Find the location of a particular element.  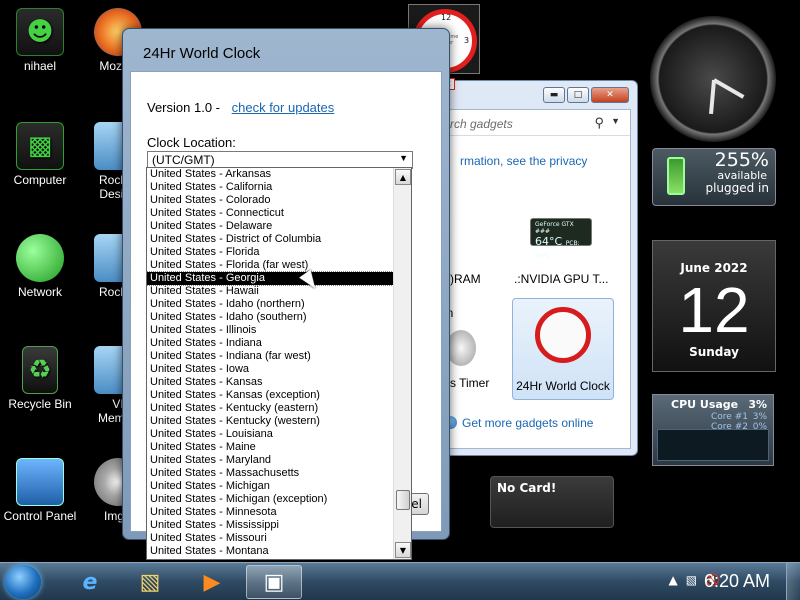

dropdown-option: United States - Hawaii is located at coordinates (279, 291).